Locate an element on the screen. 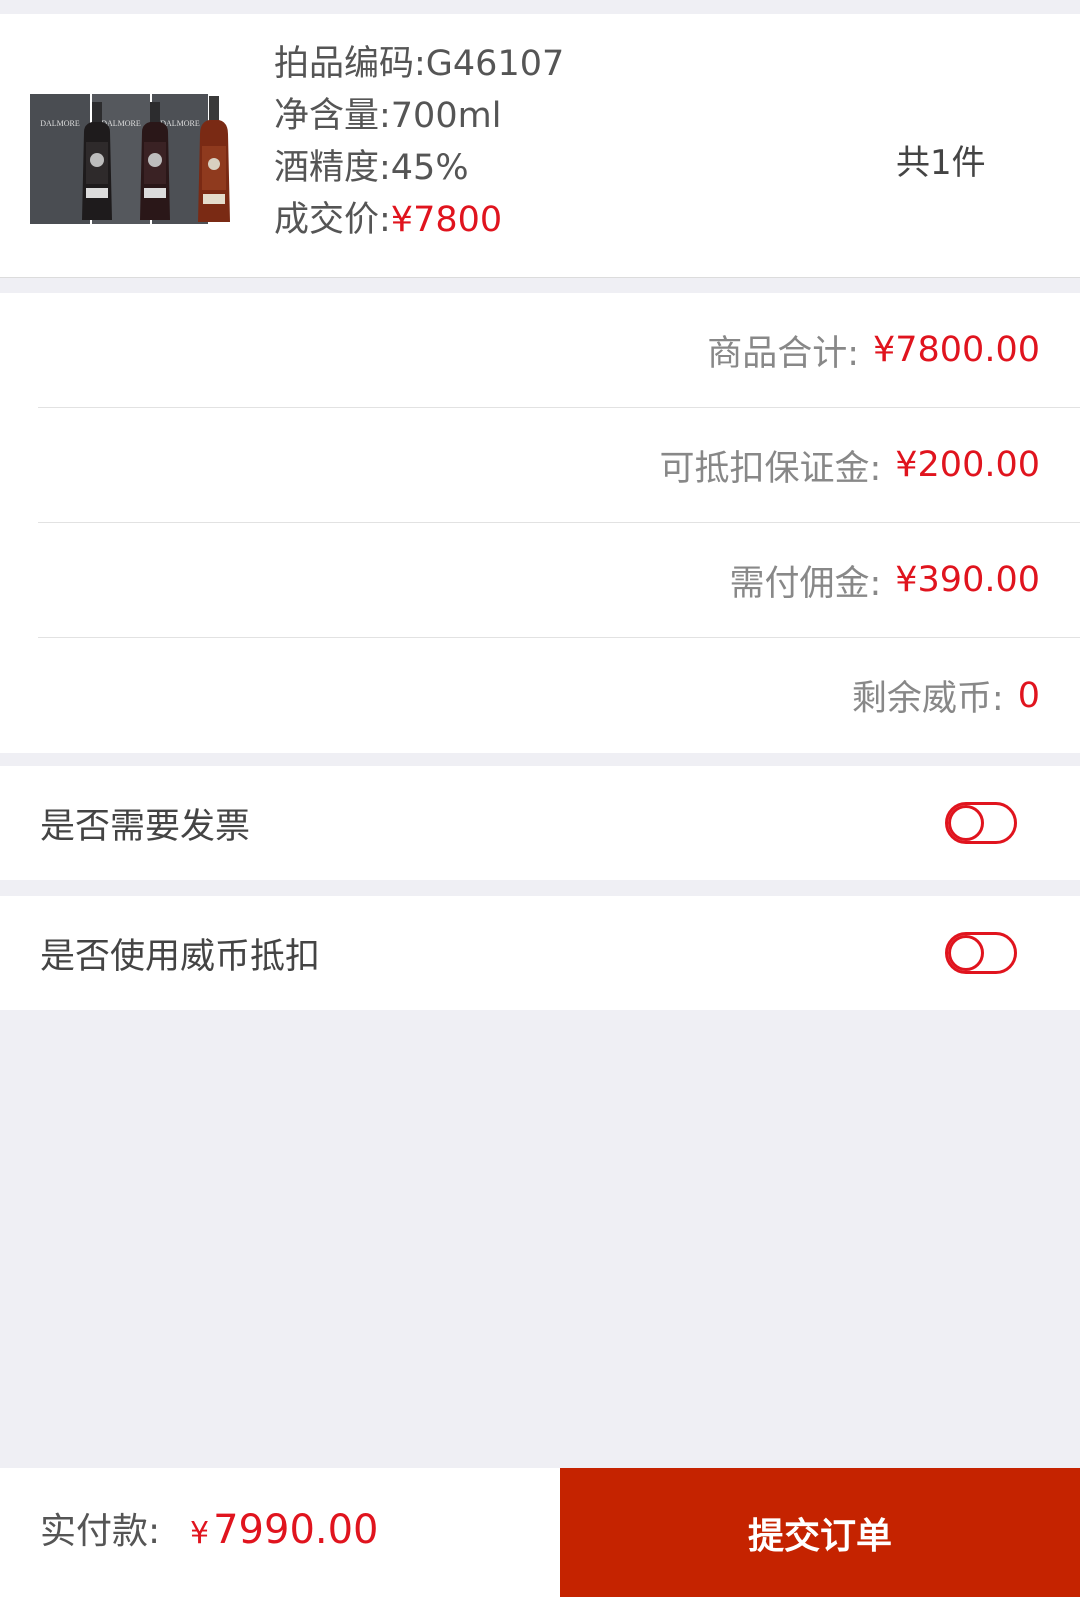 The height and width of the screenshot is (1597, 1080). pay-label: 实付款: is located at coordinates (100, 1531).